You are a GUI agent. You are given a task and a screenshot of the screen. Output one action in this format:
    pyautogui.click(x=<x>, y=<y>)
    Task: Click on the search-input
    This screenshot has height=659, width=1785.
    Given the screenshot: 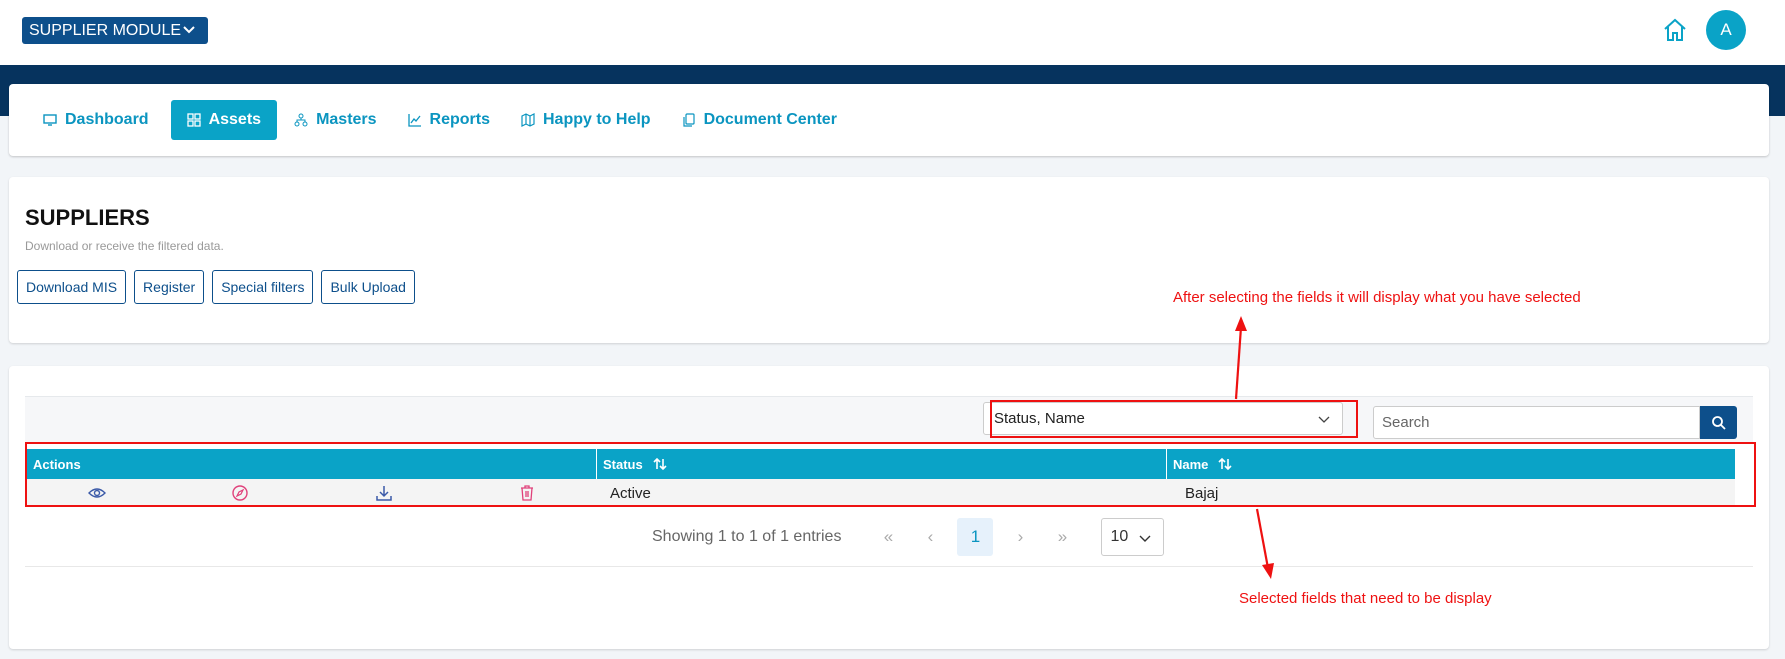 What is the action you would take?
    pyautogui.click(x=1536, y=422)
    